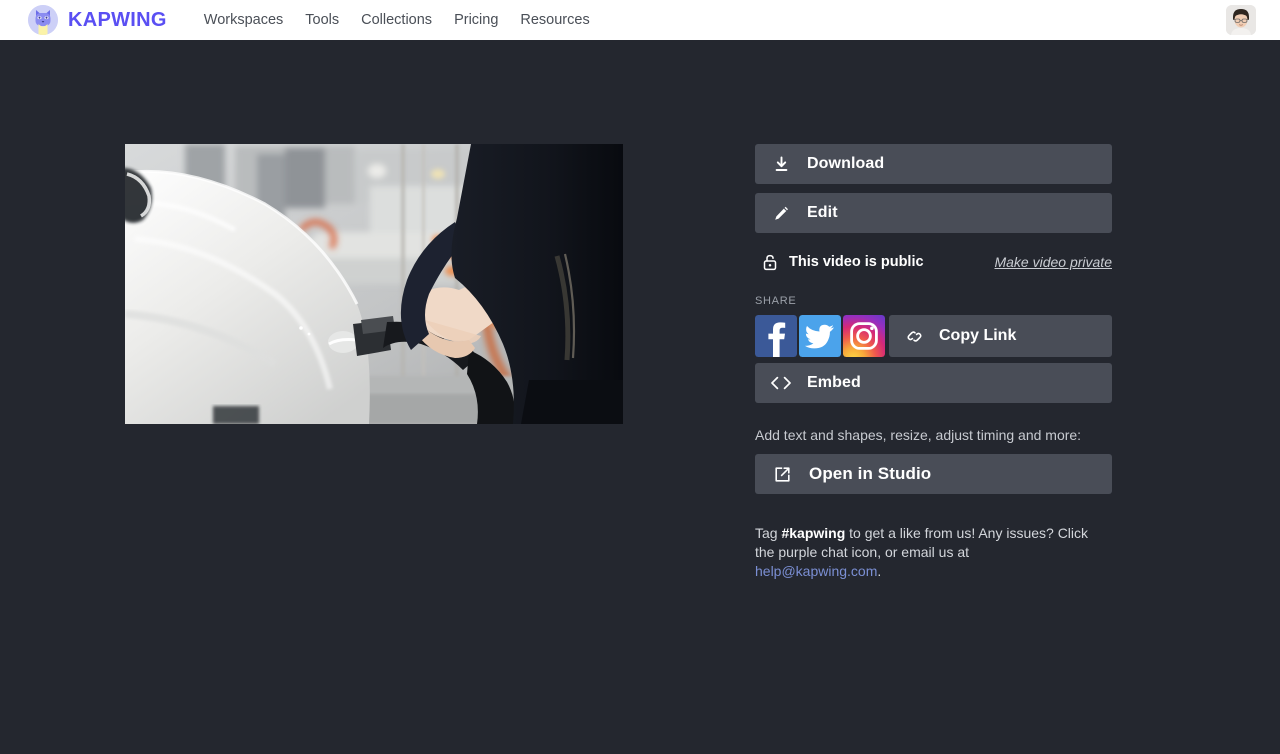 This screenshot has height=754, width=1280. Describe the element at coordinates (322, 20) in the screenshot. I see `nav-item-tools: Tools` at that location.